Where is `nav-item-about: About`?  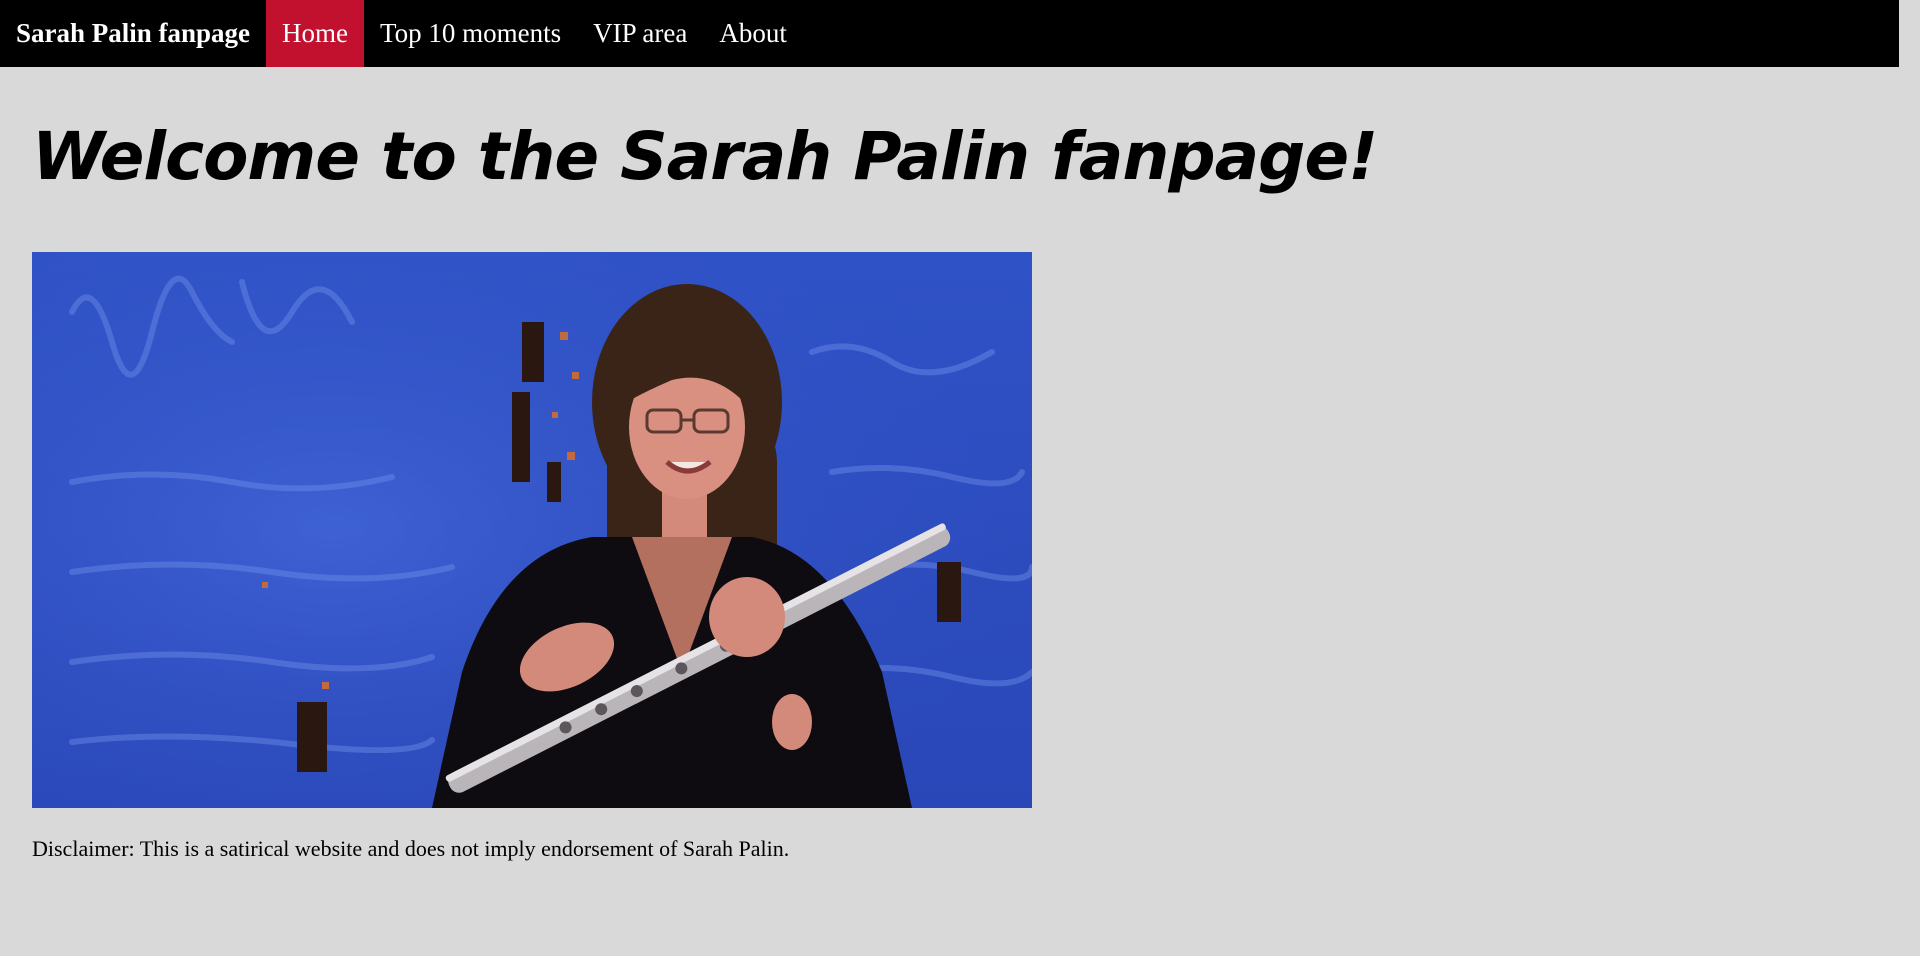 nav-item-about: About is located at coordinates (753, 33).